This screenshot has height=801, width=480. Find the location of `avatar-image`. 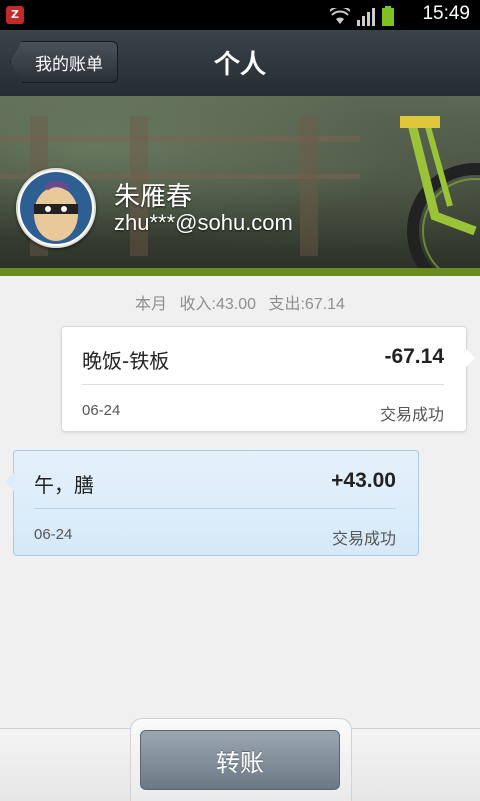

avatar-image is located at coordinates (56, 208).